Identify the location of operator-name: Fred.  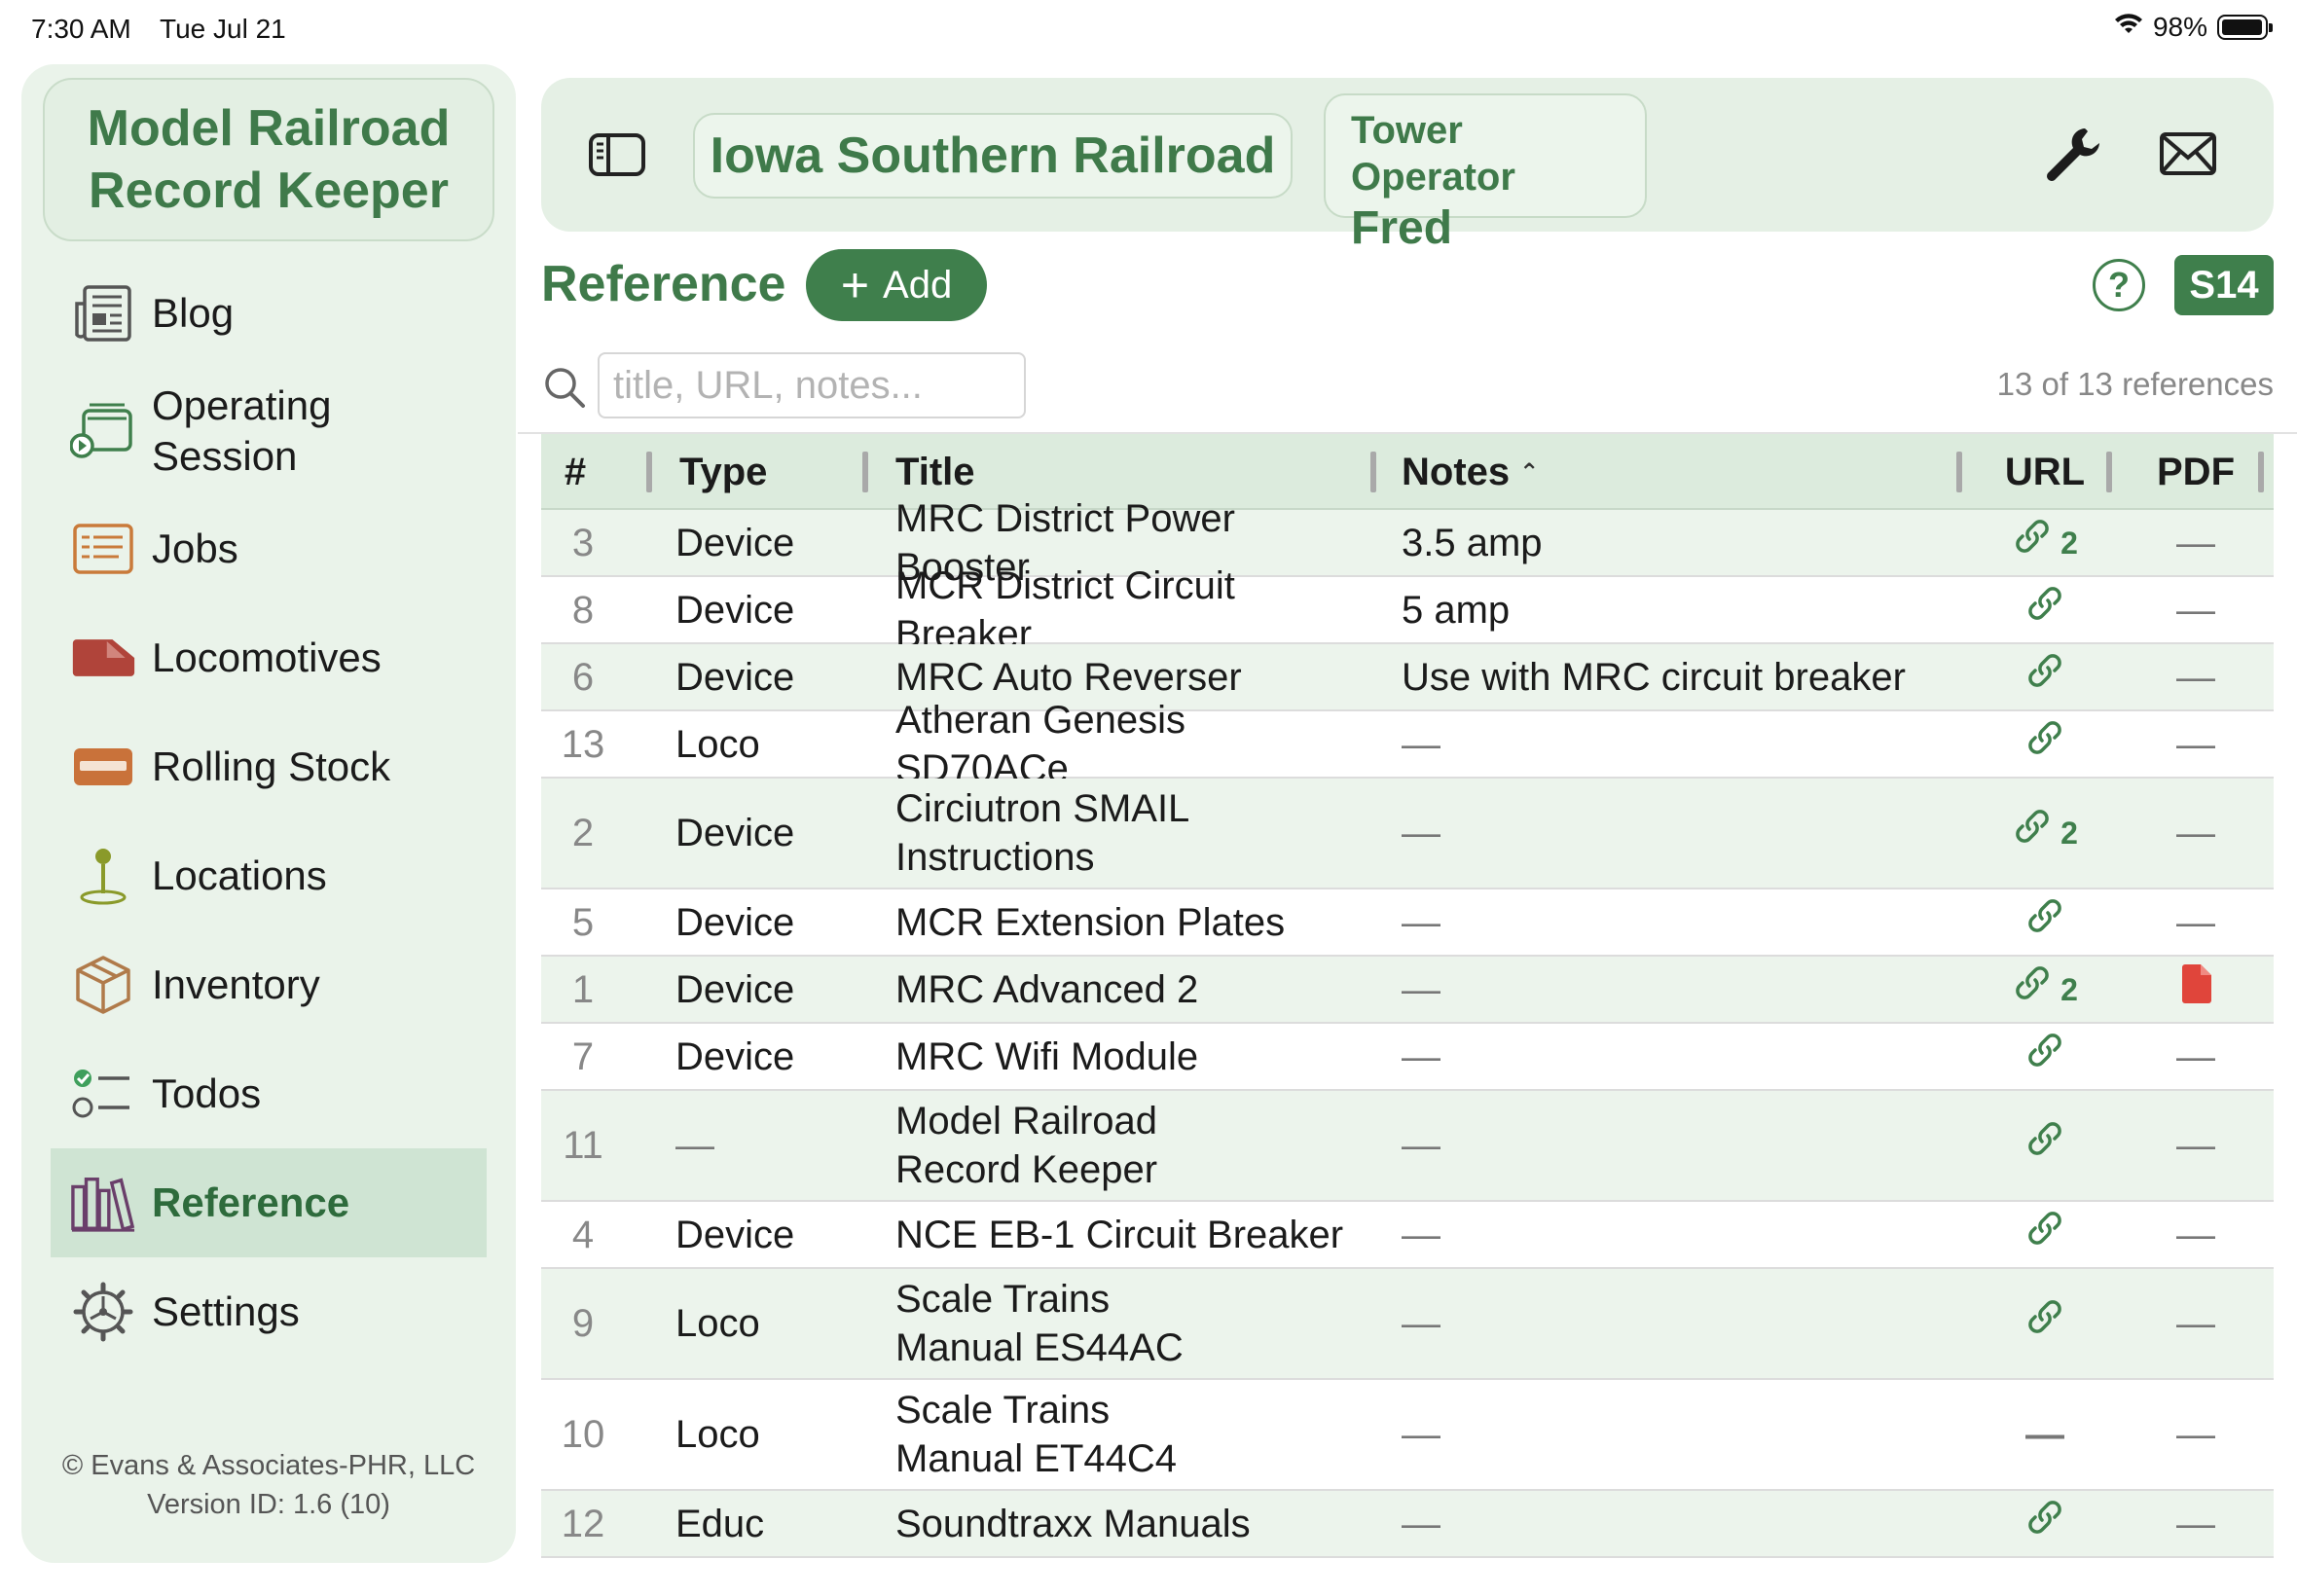
(1402, 228).